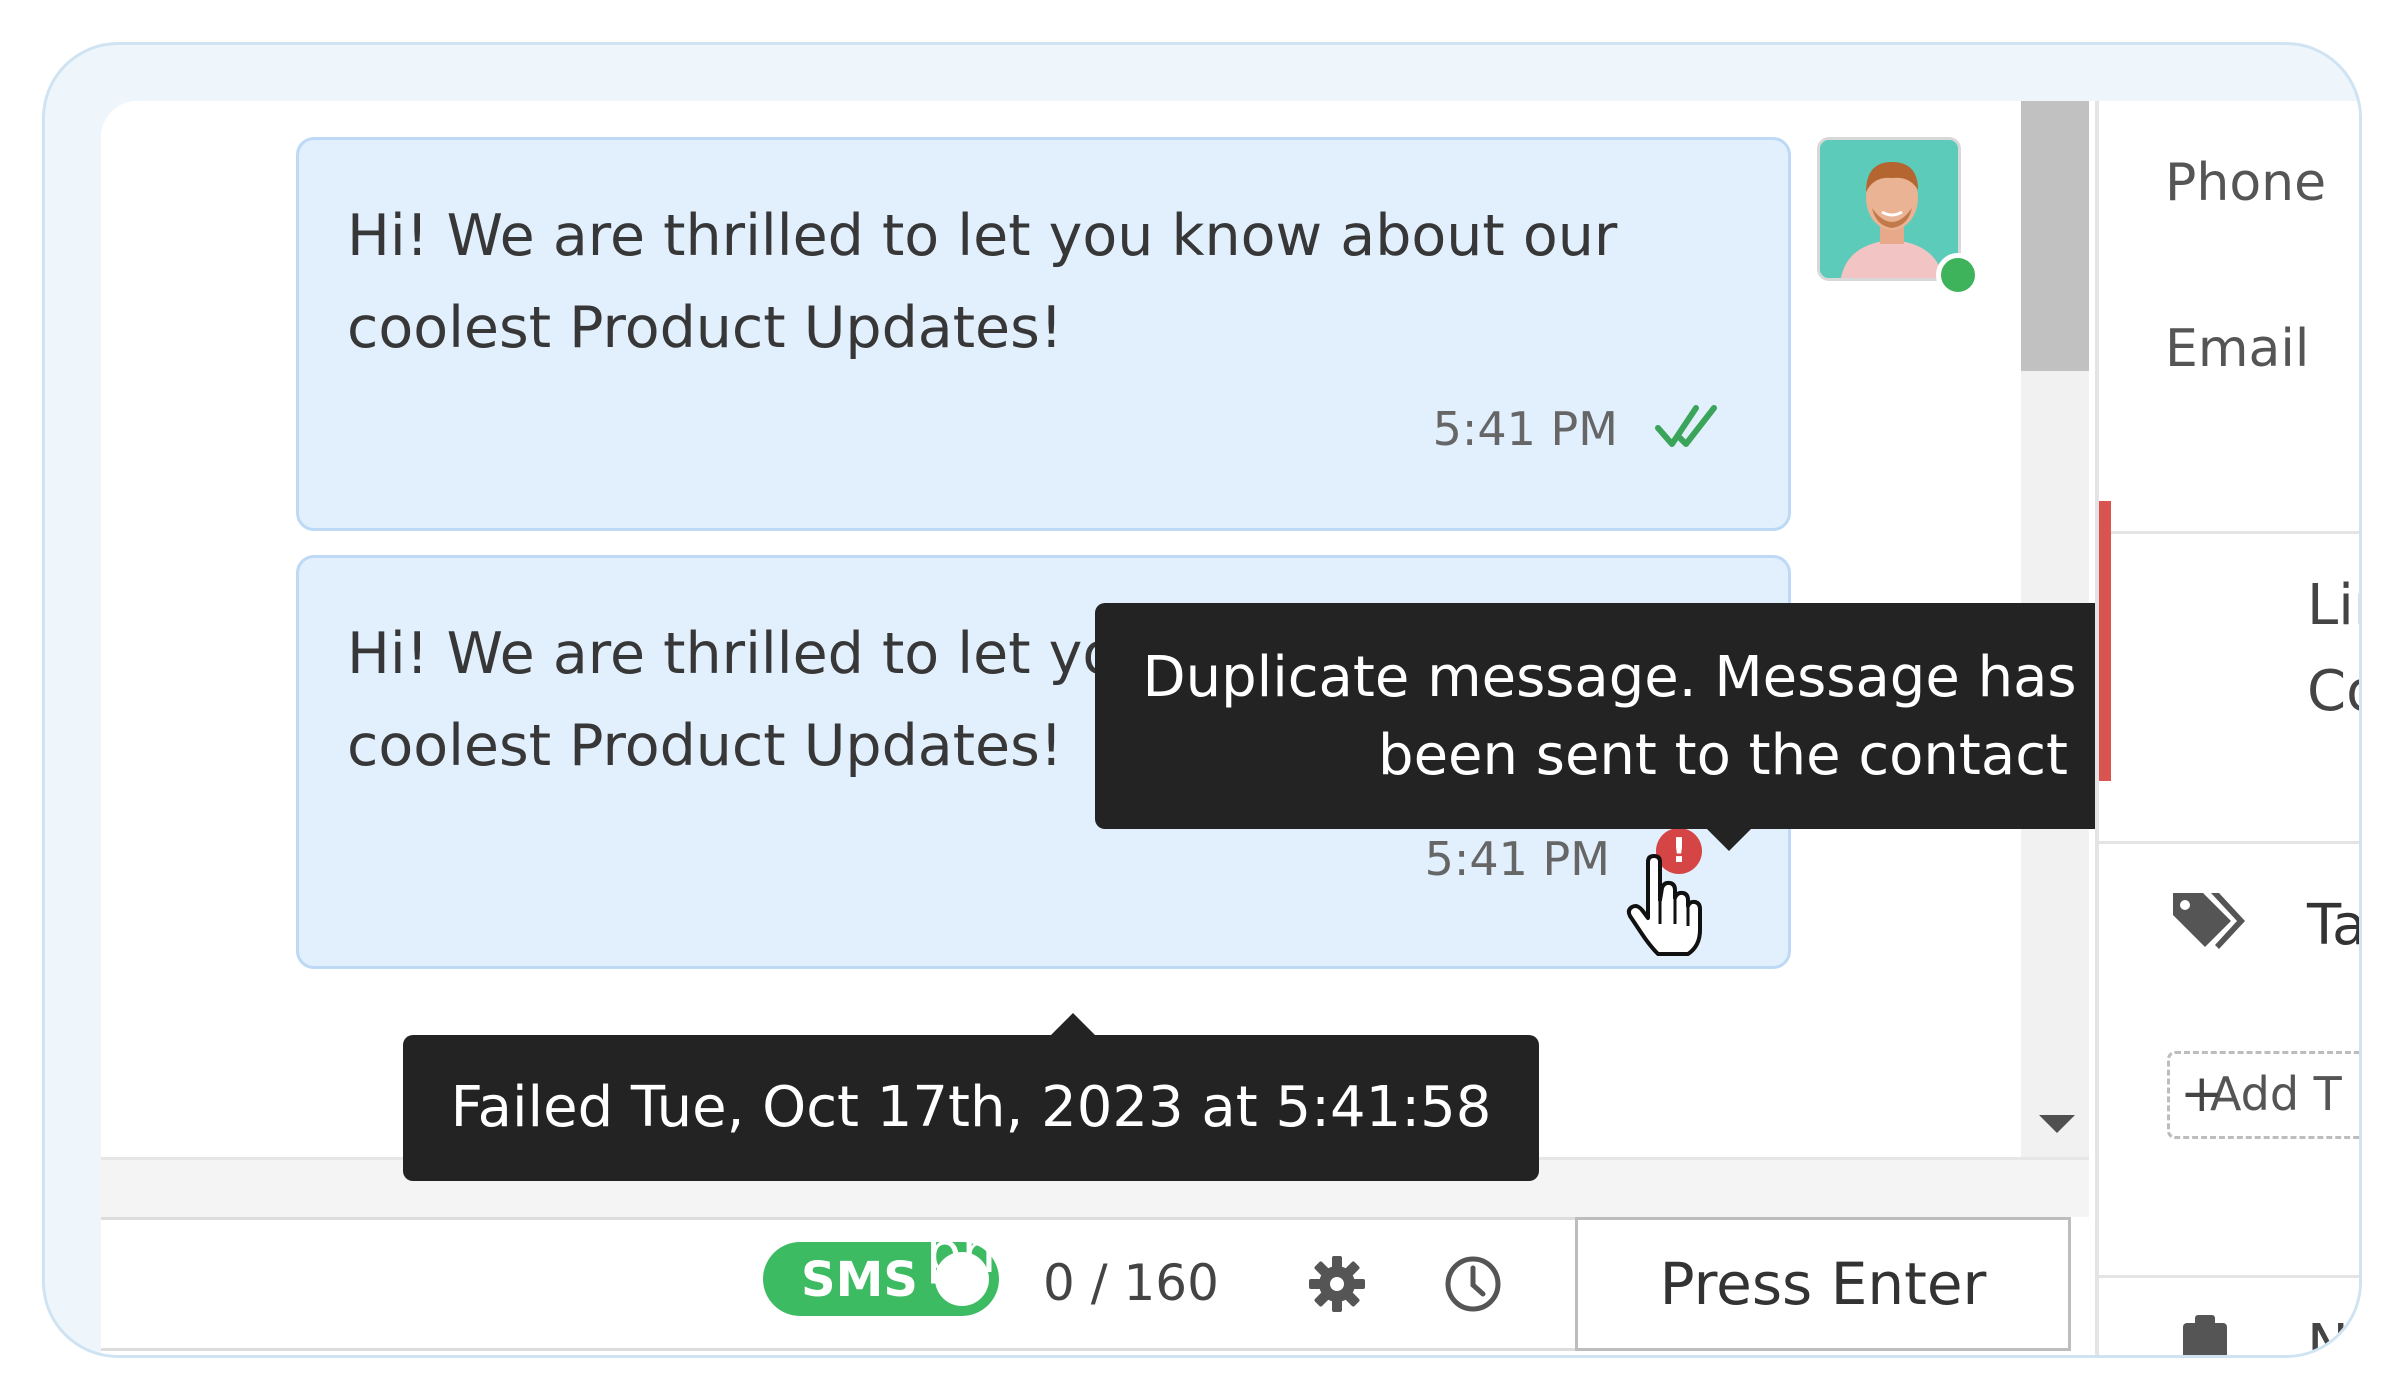  Describe the element at coordinates (2245, 183) in the screenshot. I see `phone-label: Phone` at that location.